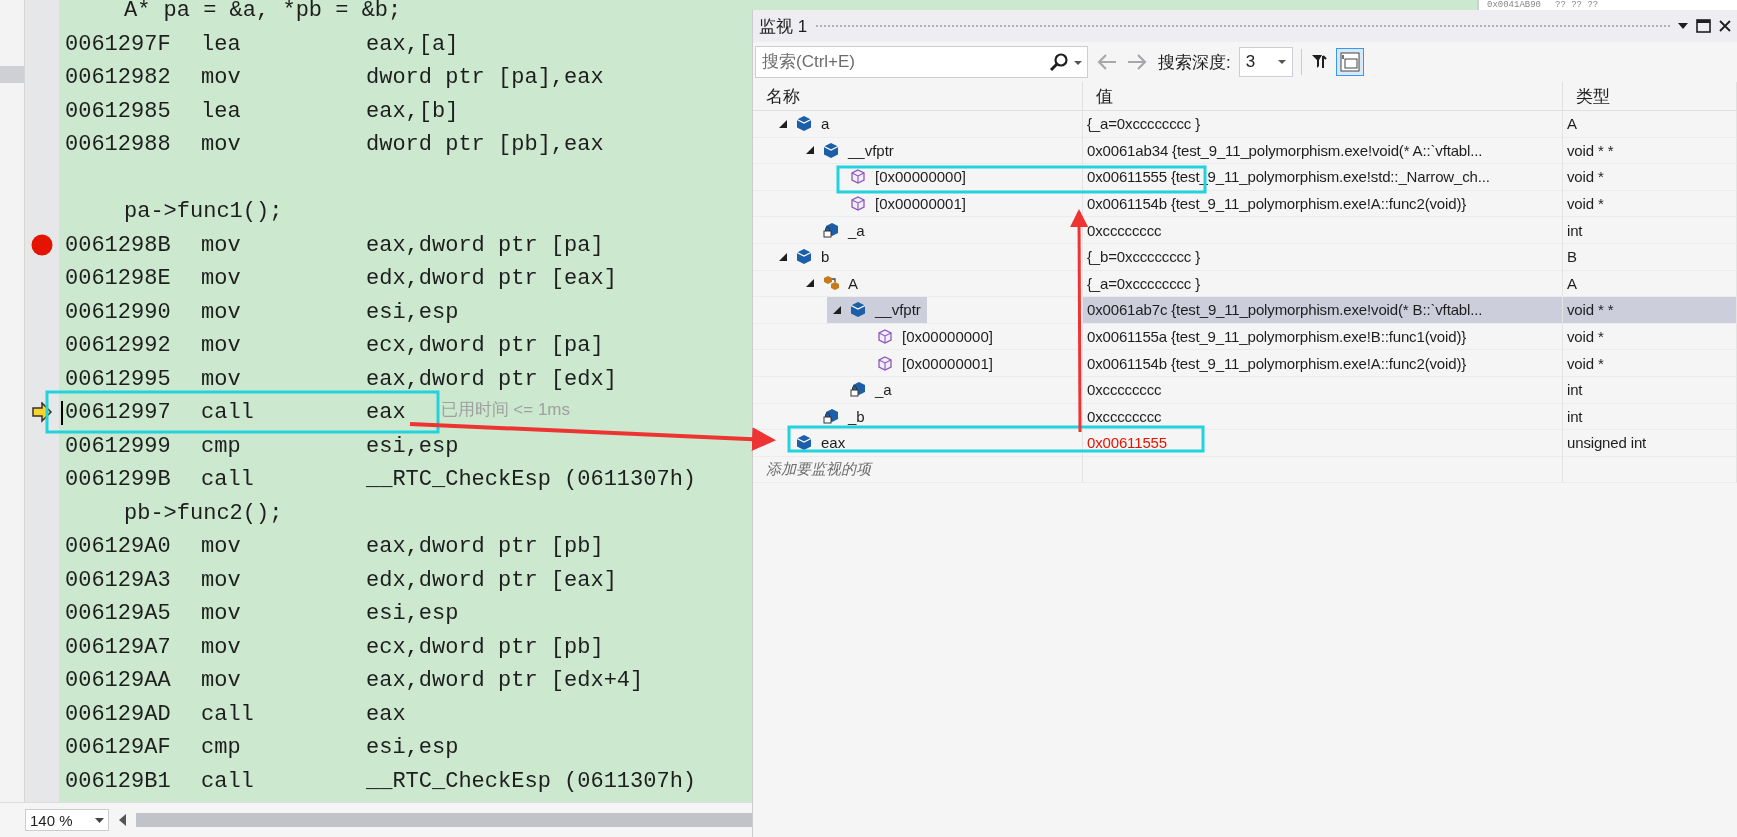 This screenshot has width=1737, height=837. What do you see at coordinates (62, 412) in the screenshot?
I see `text-cursor` at bounding box center [62, 412].